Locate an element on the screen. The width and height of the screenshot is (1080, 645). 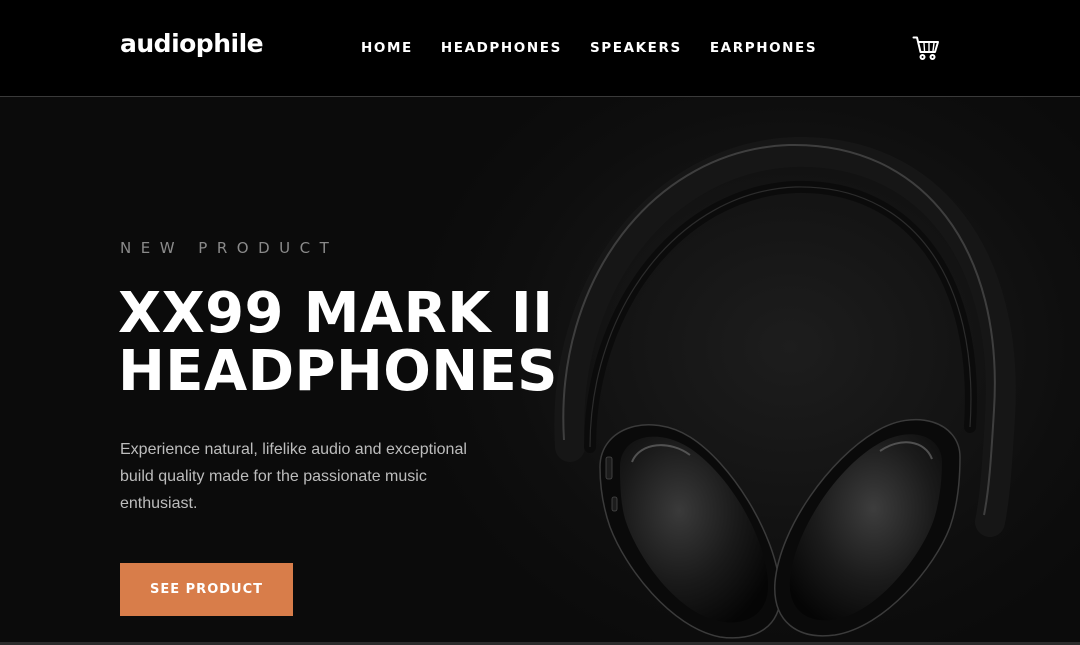
new-product-overline: NEW PRODUCT is located at coordinates (229, 248).